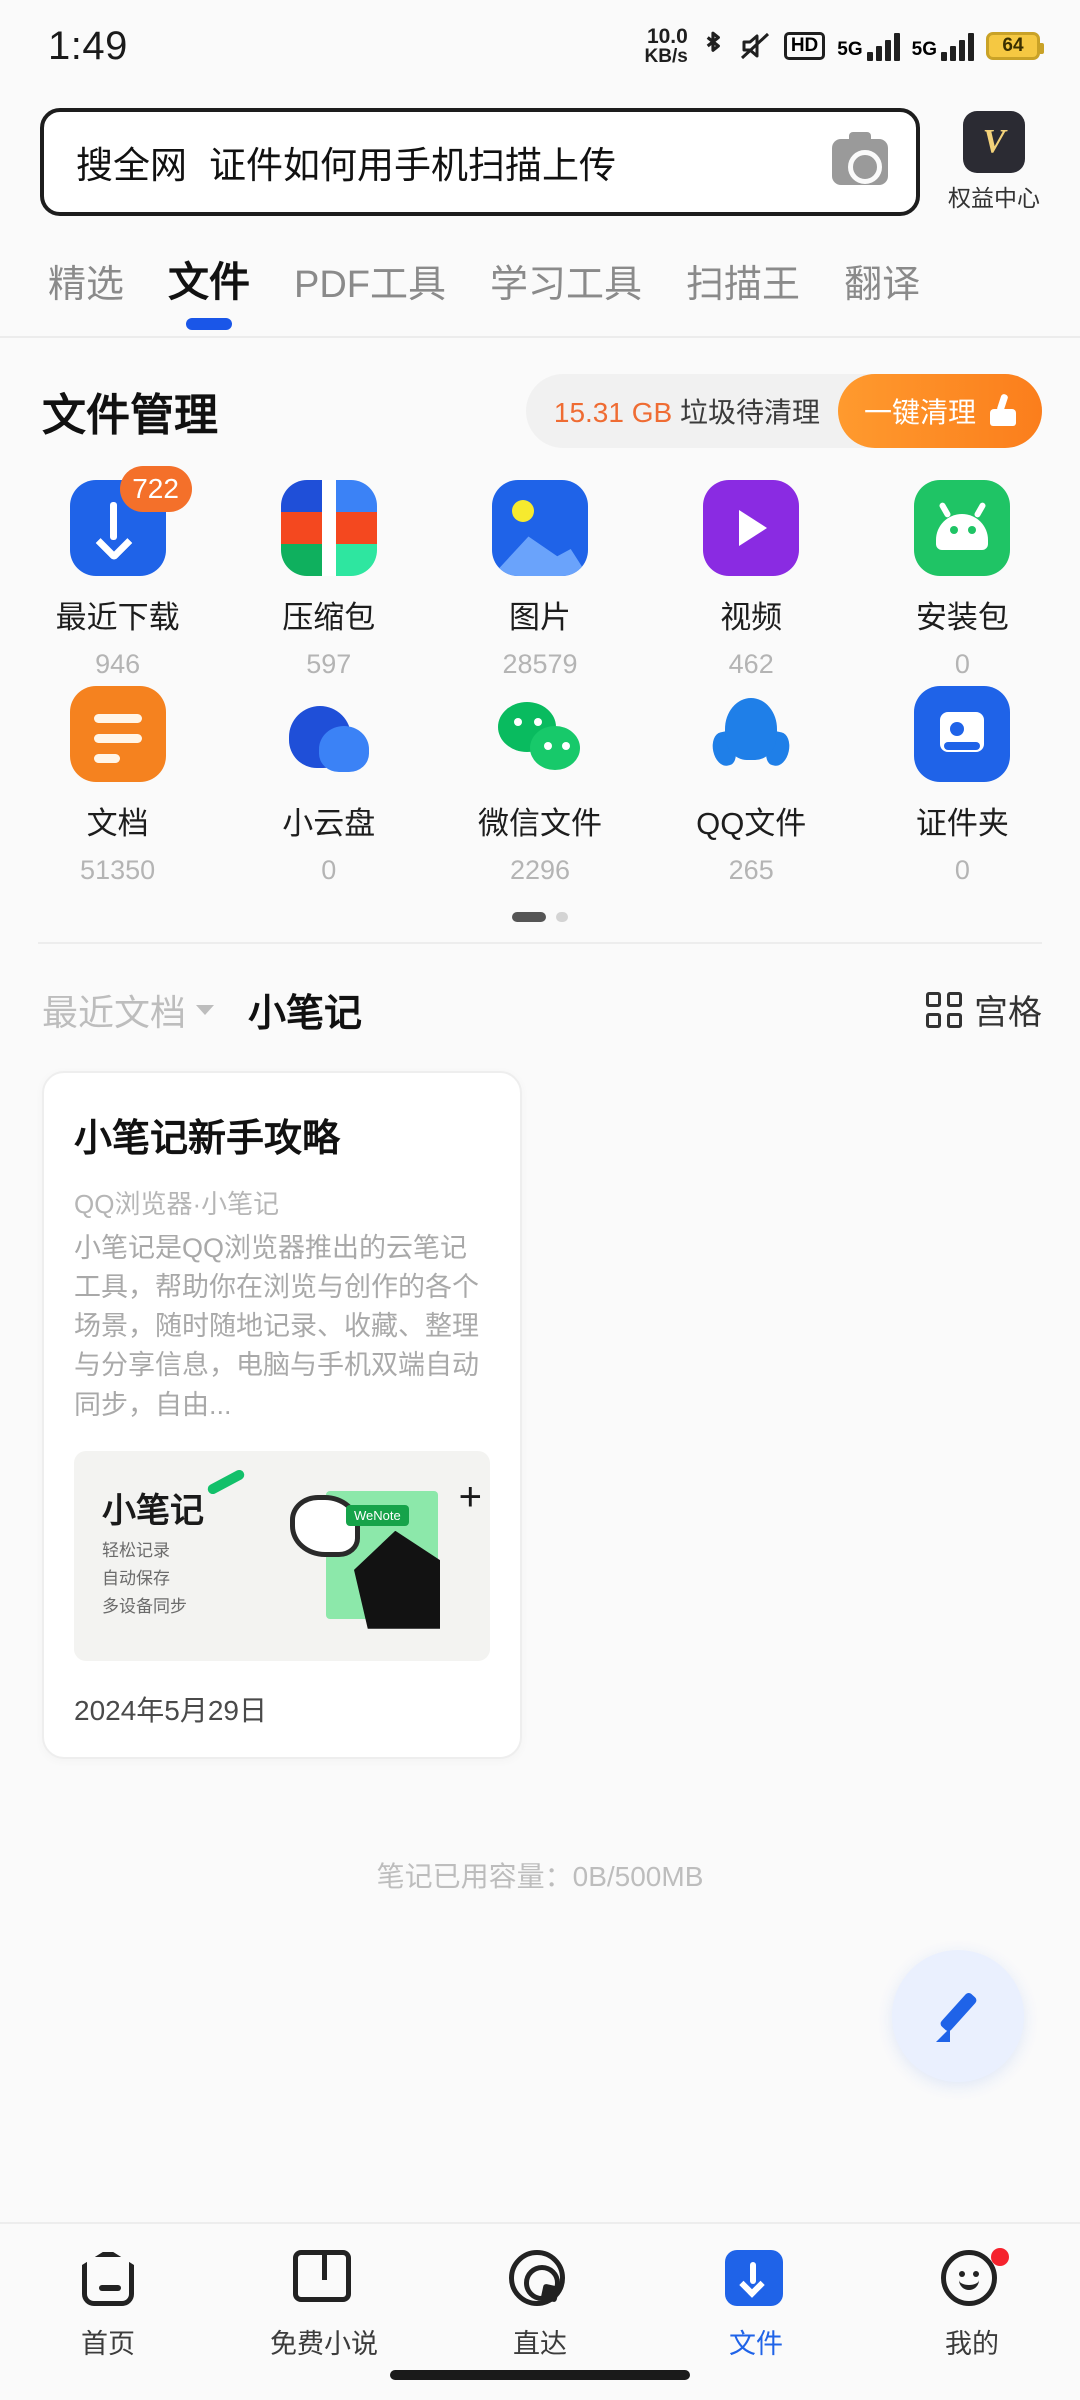 This screenshot has height=2400, width=1080. I want to click on apk-icon, so click(962, 528).